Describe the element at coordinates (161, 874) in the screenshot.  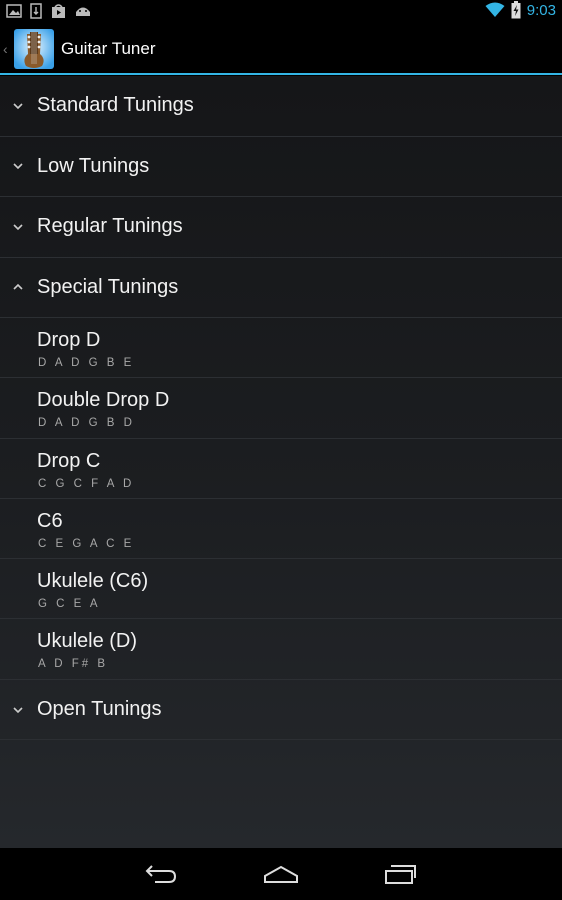
I see `back-icon` at that location.